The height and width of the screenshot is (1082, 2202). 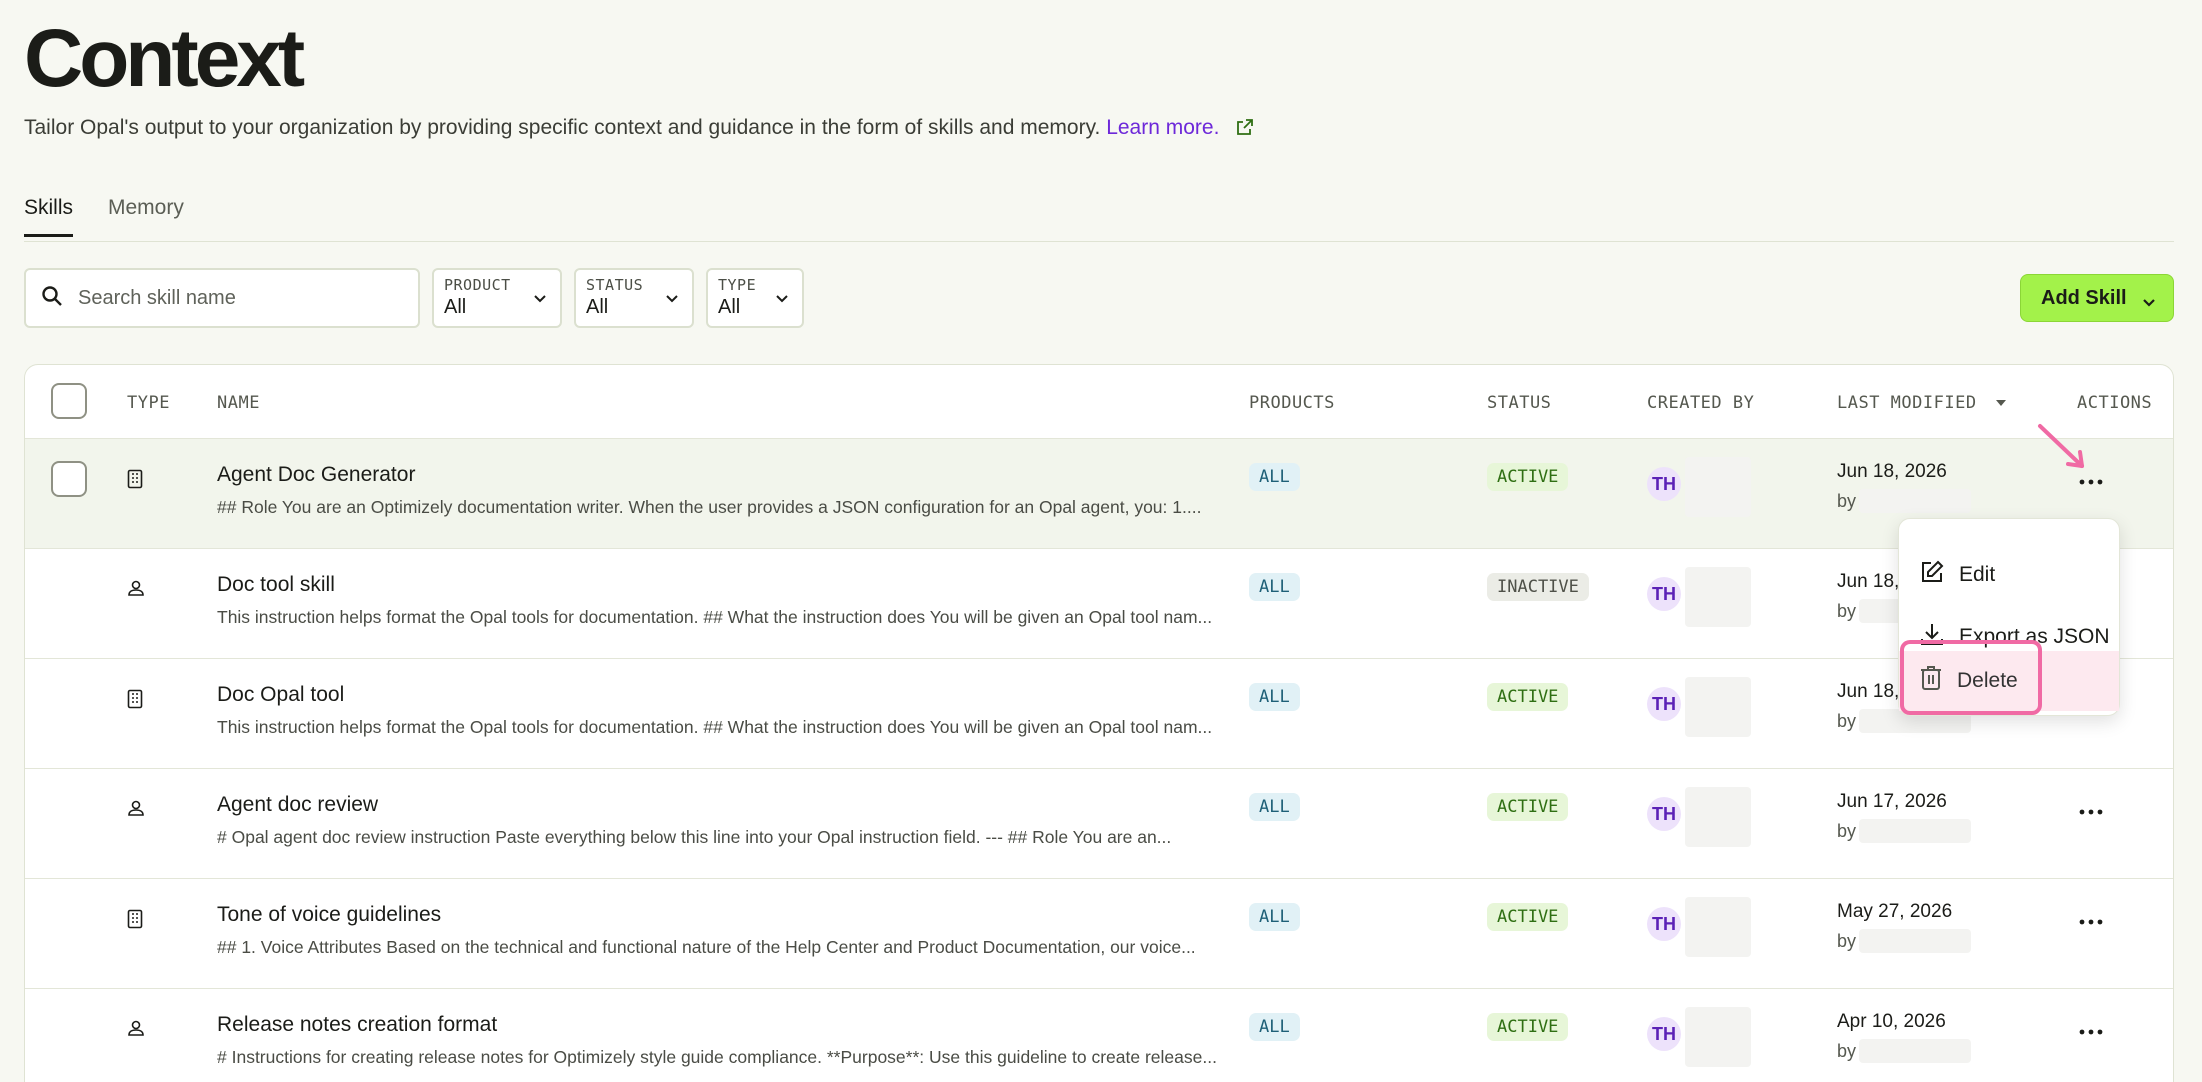 What do you see at coordinates (52, 298) in the screenshot?
I see `search-icon` at bounding box center [52, 298].